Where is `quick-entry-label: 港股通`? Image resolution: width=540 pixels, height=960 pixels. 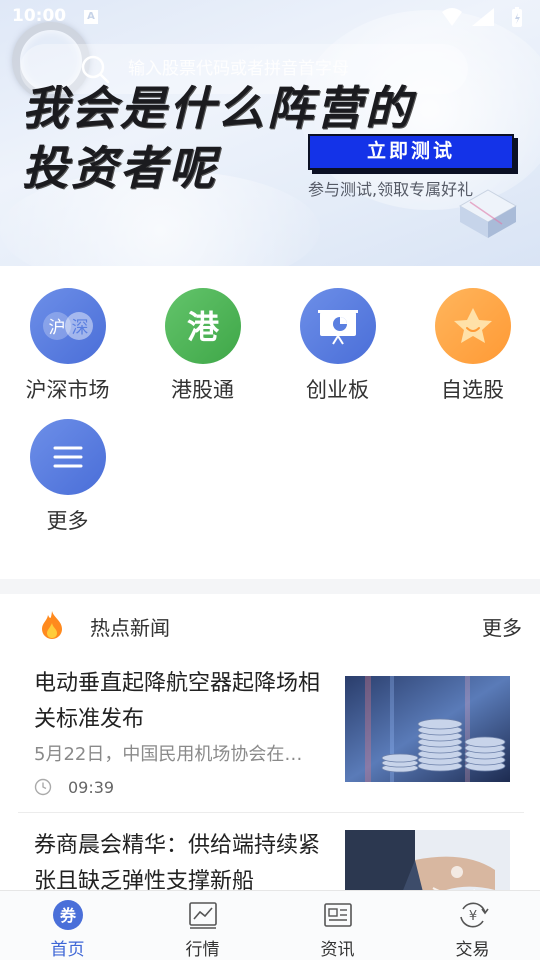 quick-entry-label: 港股通 is located at coordinates (202, 390).